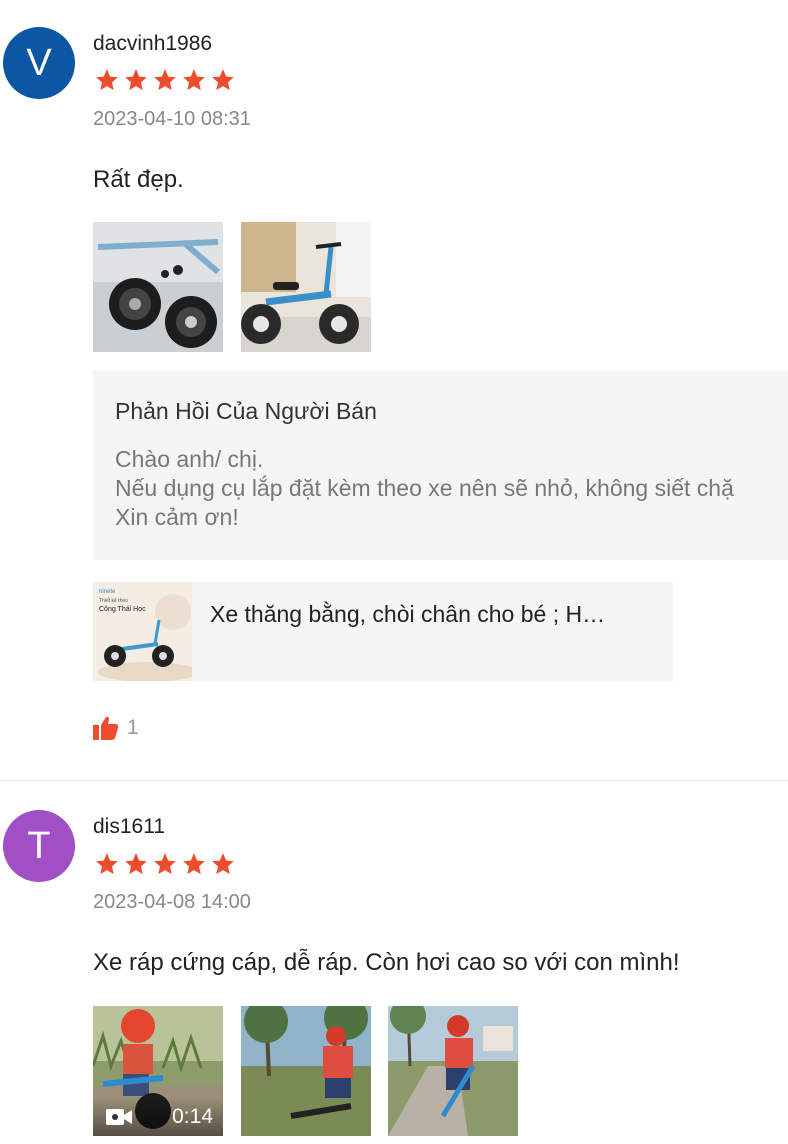  I want to click on video-duration: 0:14, so click(192, 1116).